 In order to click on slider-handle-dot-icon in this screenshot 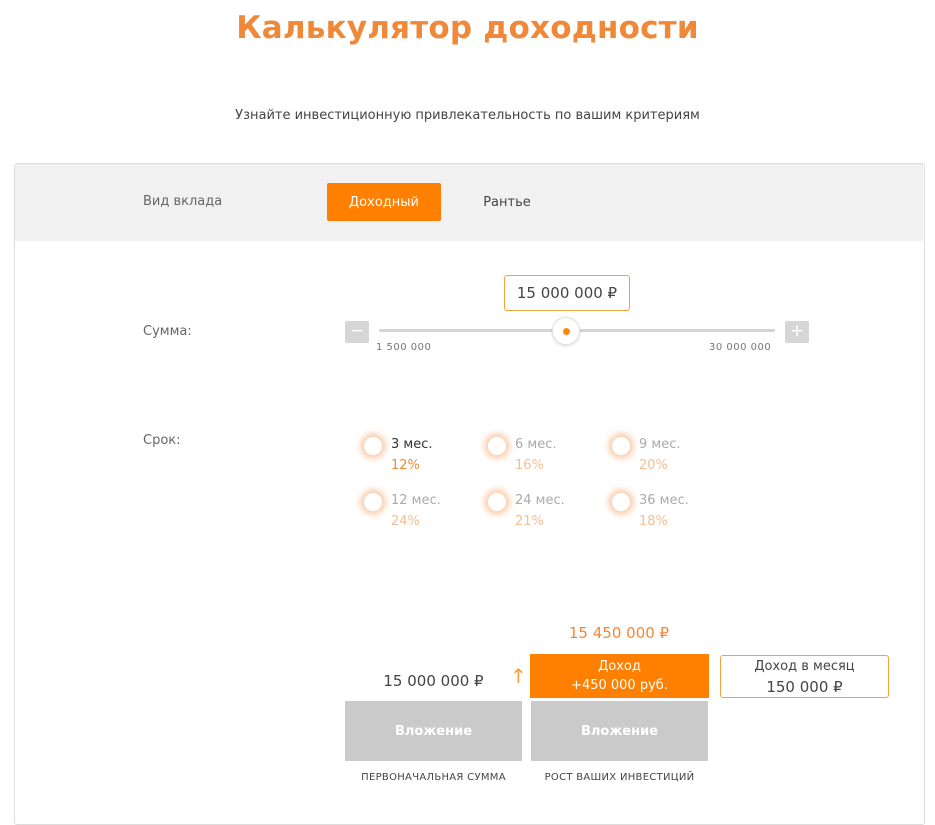, I will do `click(566, 331)`.